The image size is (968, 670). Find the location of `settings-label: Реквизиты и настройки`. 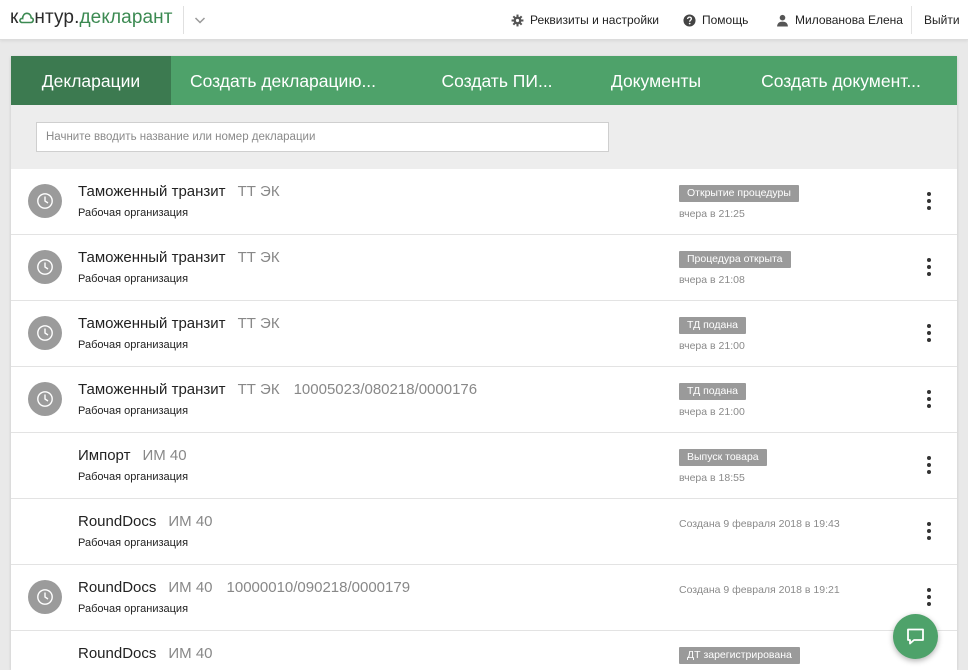

settings-label: Реквизиты и настройки is located at coordinates (594, 20).